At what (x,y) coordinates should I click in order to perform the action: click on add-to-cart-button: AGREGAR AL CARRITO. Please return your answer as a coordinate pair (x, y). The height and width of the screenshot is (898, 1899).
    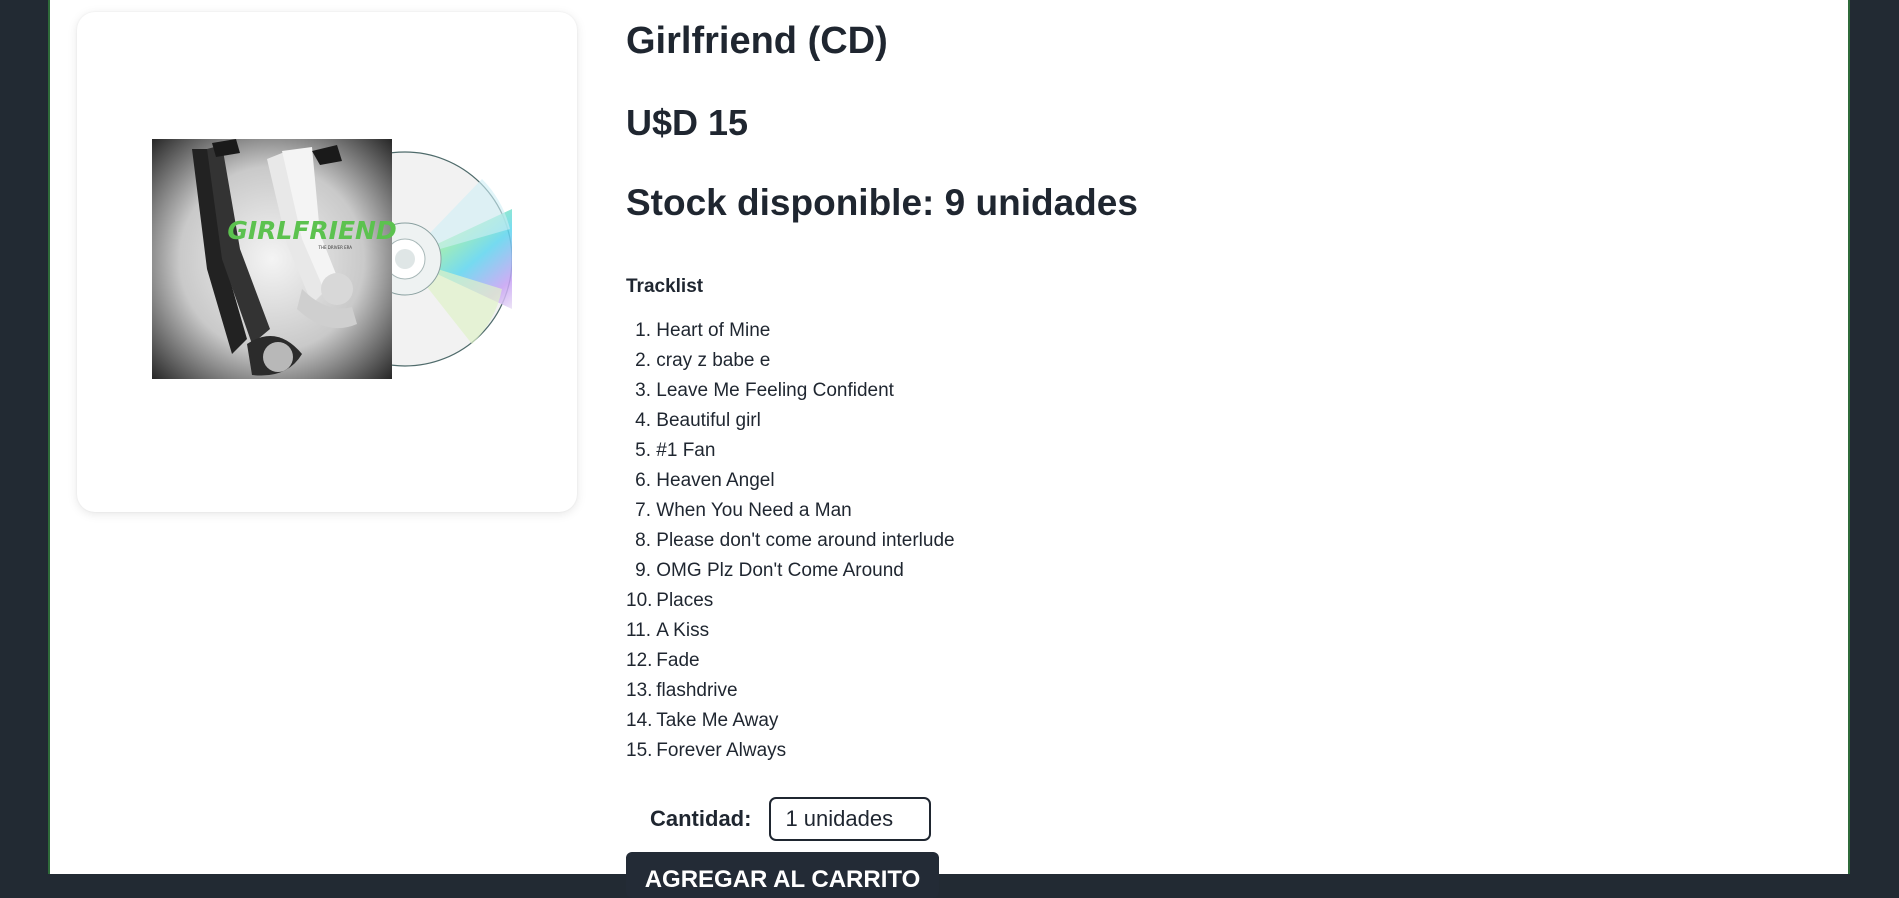
    Looking at the image, I should click on (782, 875).